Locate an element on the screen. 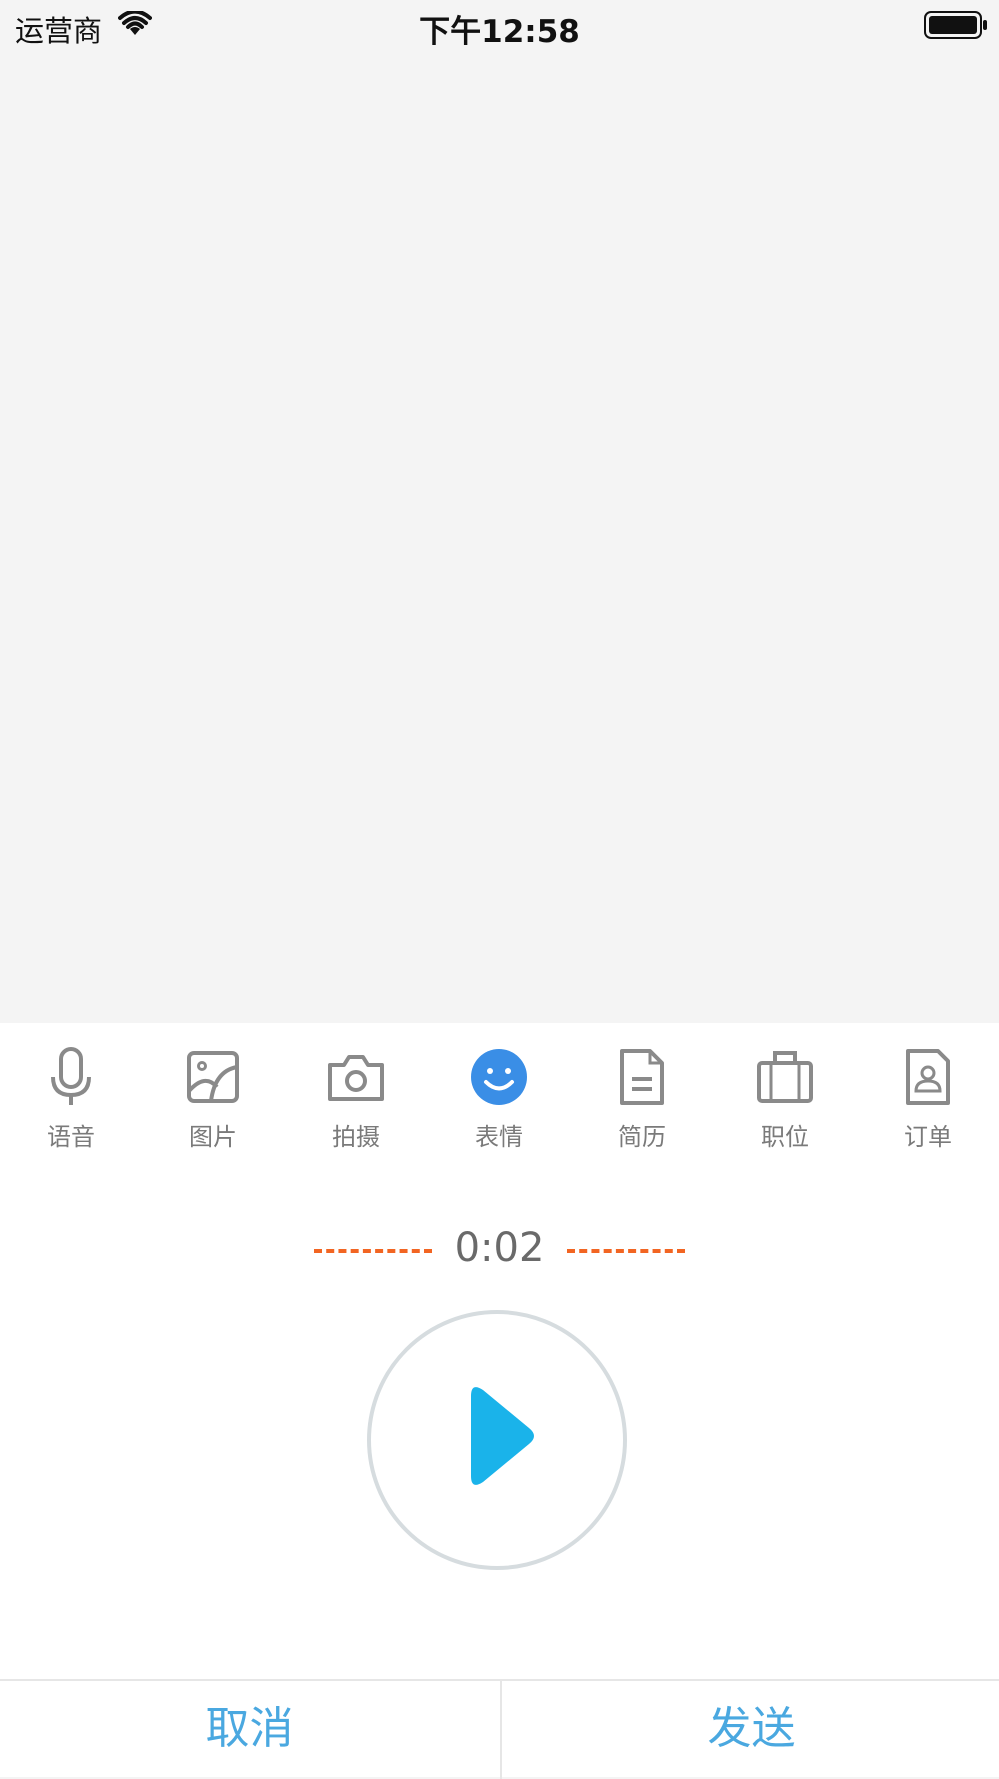 The image size is (999, 1779). cancel-button: 取消 is located at coordinates (249, 1730).